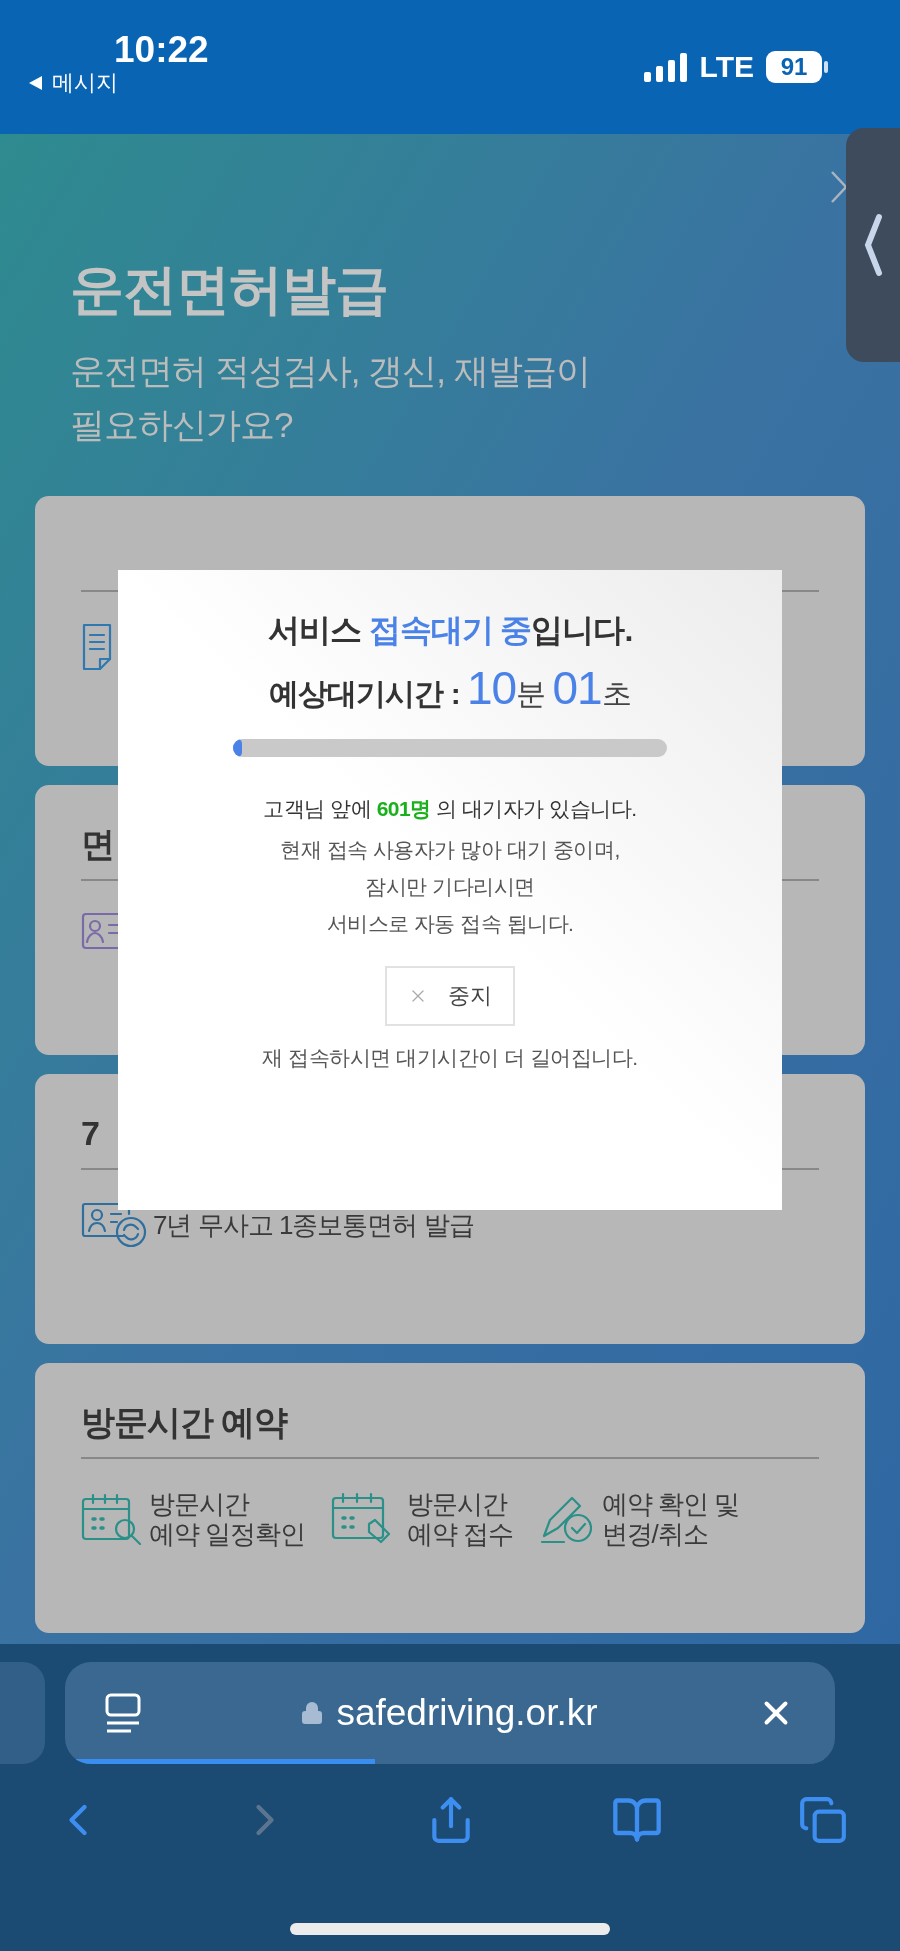  What do you see at coordinates (450, 1057) in the screenshot?
I see `note-text: 재 접속하시면 대기시간이 더 길어집니다.` at bounding box center [450, 1057].